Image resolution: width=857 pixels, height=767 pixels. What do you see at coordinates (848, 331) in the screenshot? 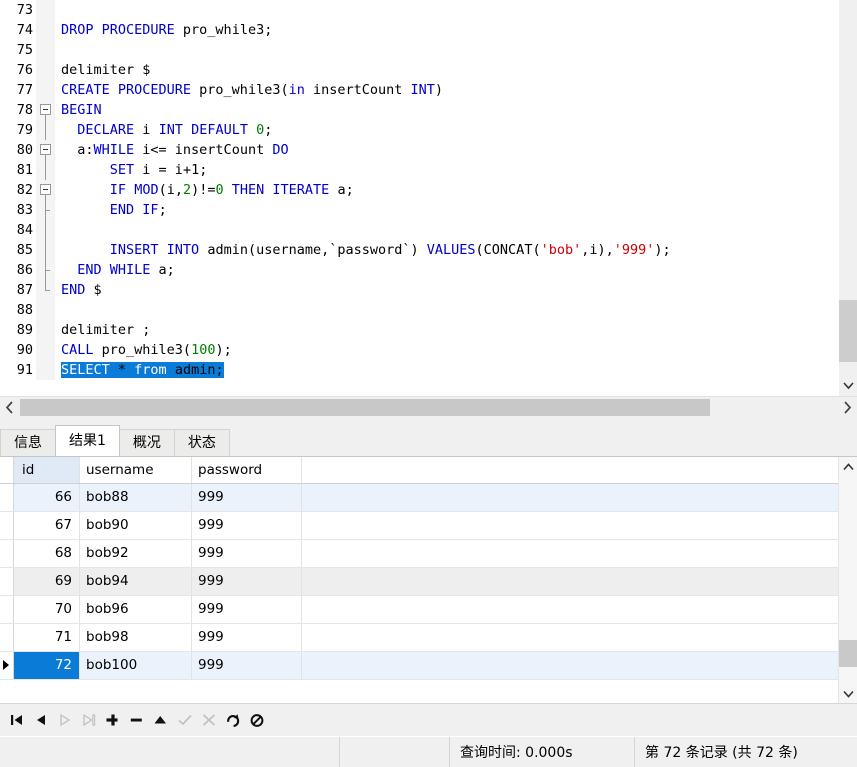
I see `editor-vertical-scrollbar-thumb` at bounding box center [848, 331].